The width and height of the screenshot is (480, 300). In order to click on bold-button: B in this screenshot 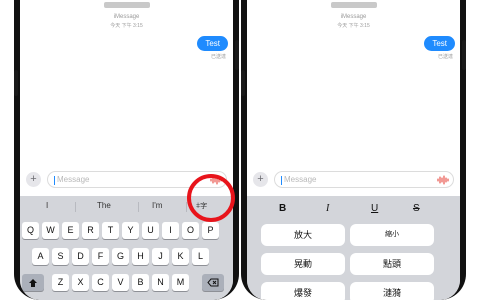, I will do `click(282, 208)`.